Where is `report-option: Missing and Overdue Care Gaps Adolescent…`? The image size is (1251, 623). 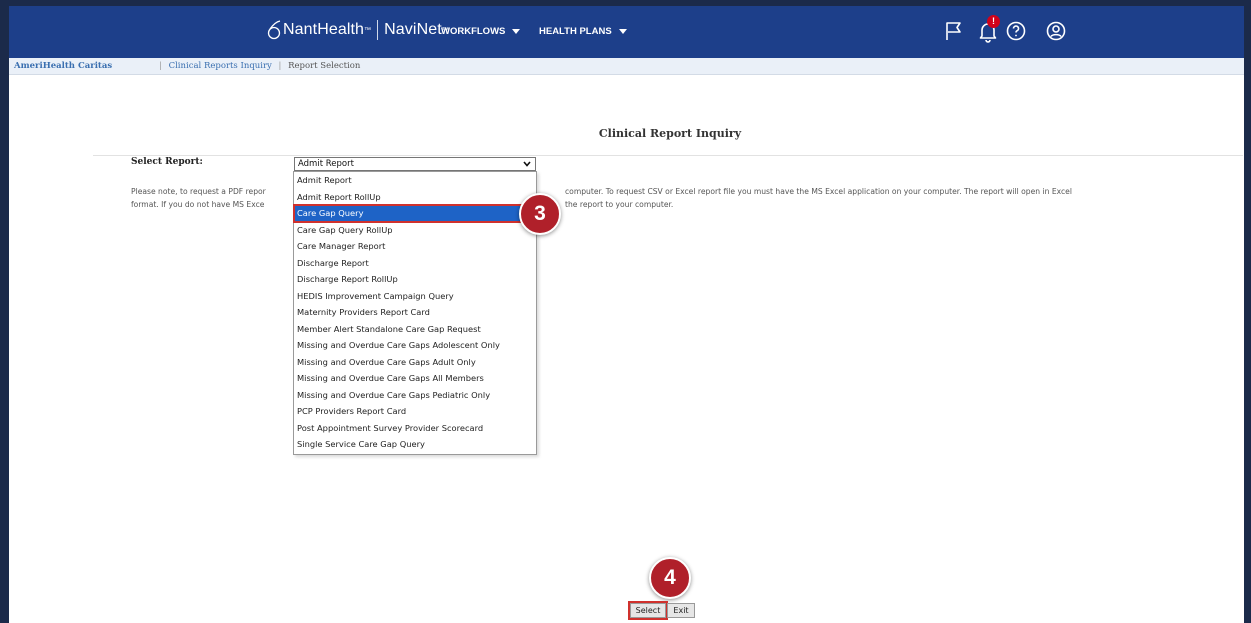
report-option: Missing and Overdue Care Gaps Adolescent… is located at coordinates (415, 345).